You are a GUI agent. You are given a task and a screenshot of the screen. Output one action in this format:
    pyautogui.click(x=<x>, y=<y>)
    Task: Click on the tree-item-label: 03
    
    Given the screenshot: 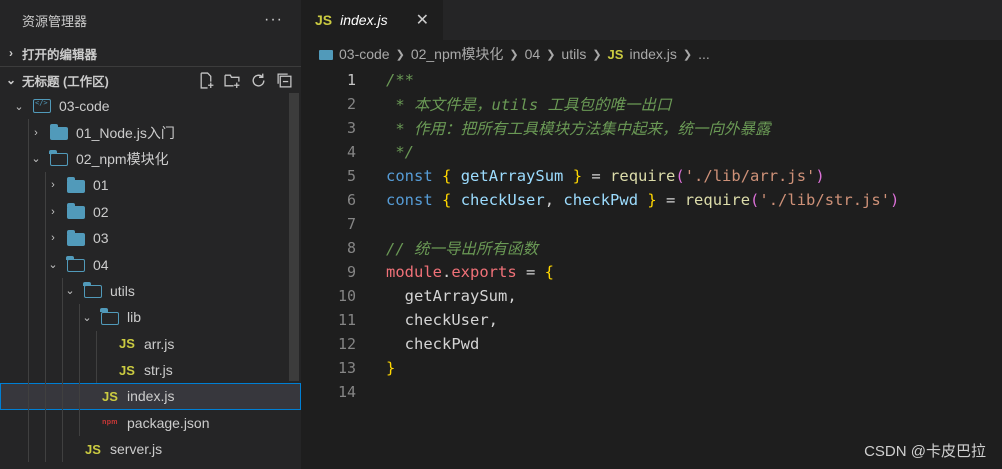 What is the action you would take?
    pyautogui.click(x=101, y=238)
    